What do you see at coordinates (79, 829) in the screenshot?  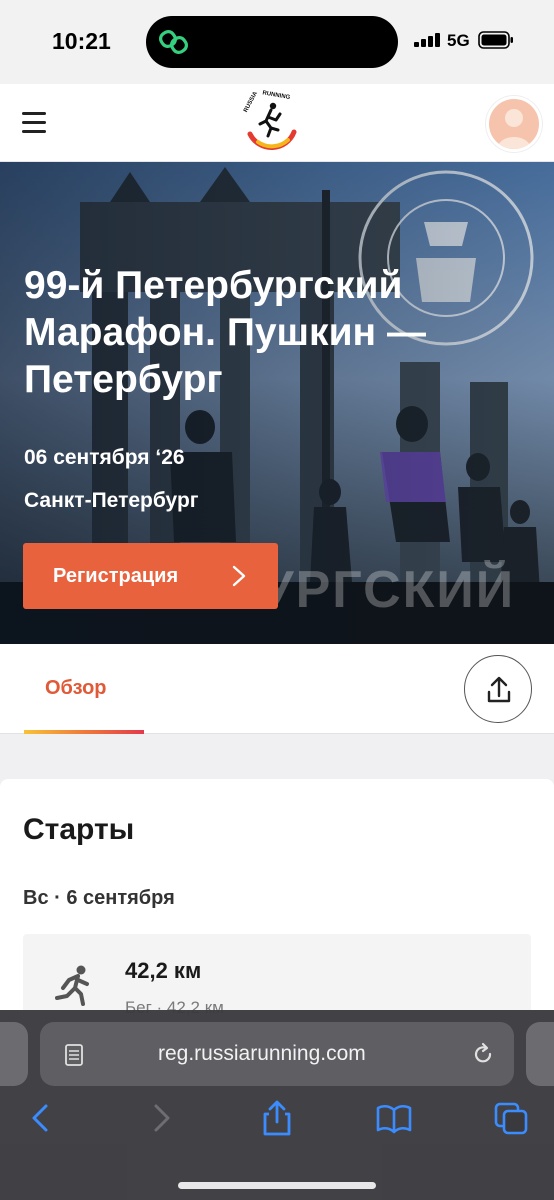 I see `starts-title: Старты` at bounding box center [79, 829].